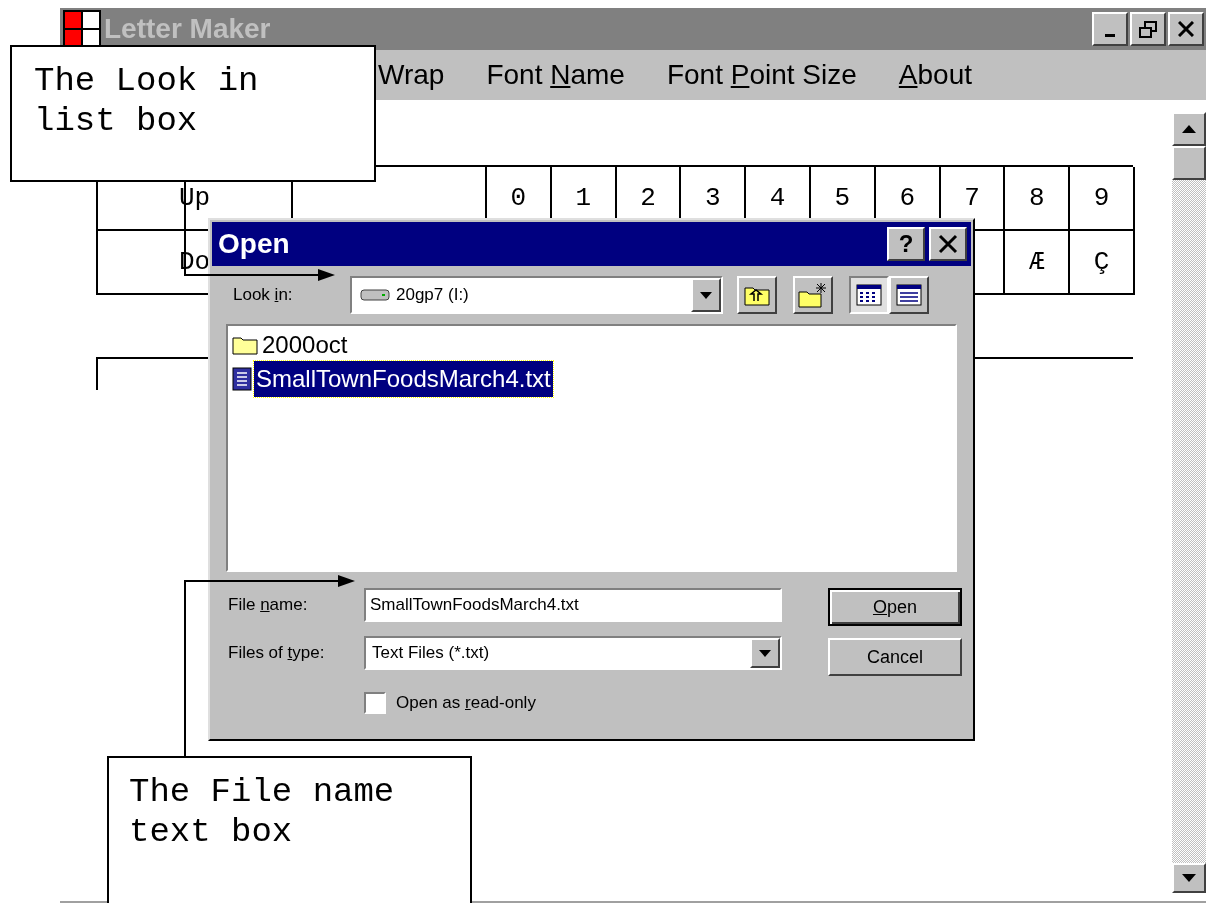  Describe the element at coordinates (935, 75) in the screenshot. I see `menu-item: About` at that location.